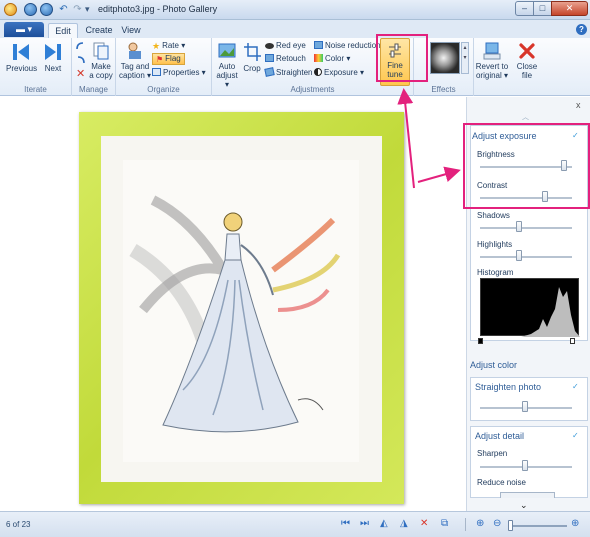  I want to click on rotate-right-button, so click(80, 61).